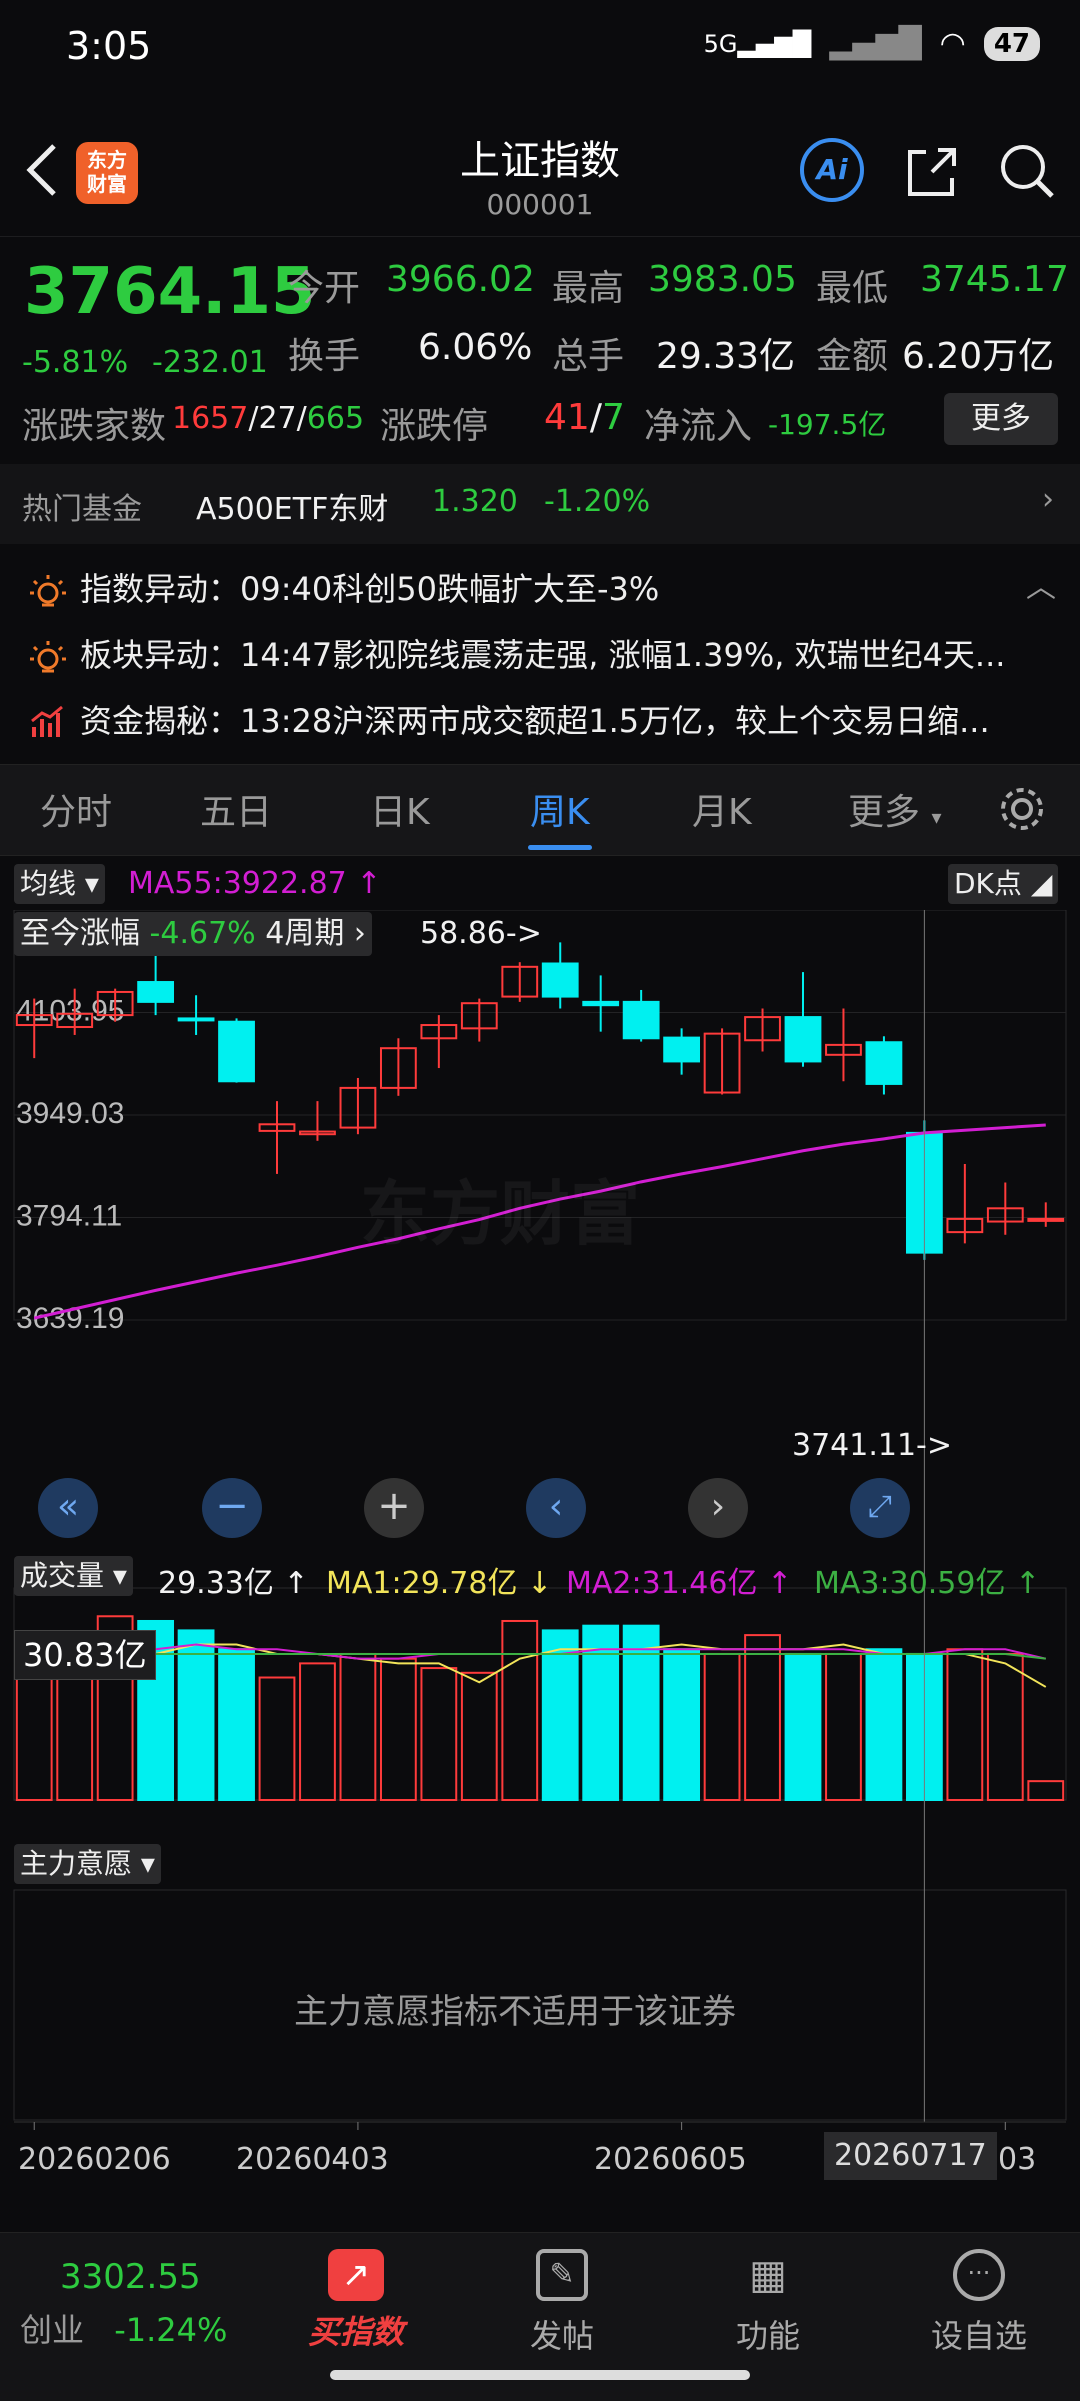  I want to click on status-icons: 5G▂▄▆█ ▂▄▆█ ◠ 47, so click(872, 43).